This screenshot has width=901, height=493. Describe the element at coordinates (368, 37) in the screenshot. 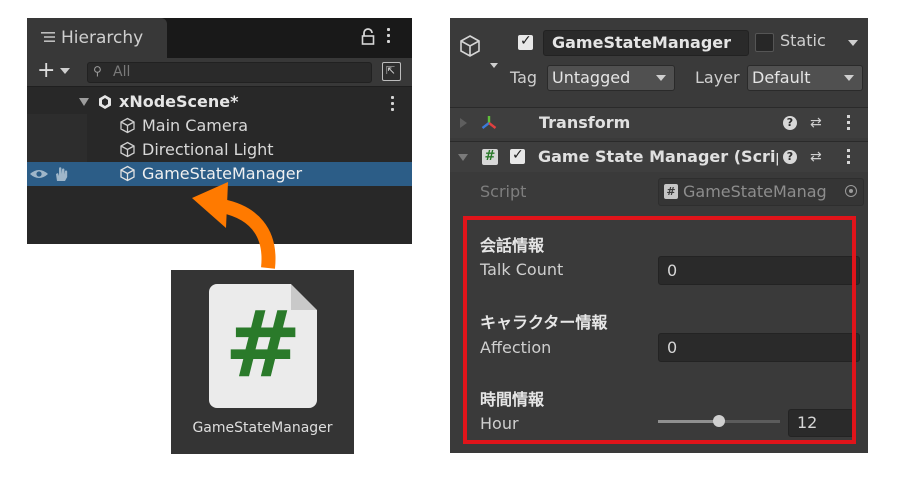

I see `lock-icon` at that location.